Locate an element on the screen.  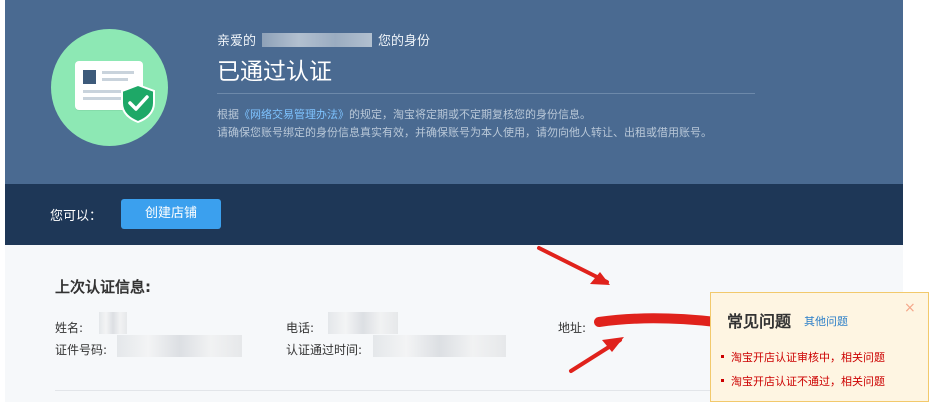
faq-item-label: 淘宝开店认证不通过，相关问题 is located at coordinates (808, 381).